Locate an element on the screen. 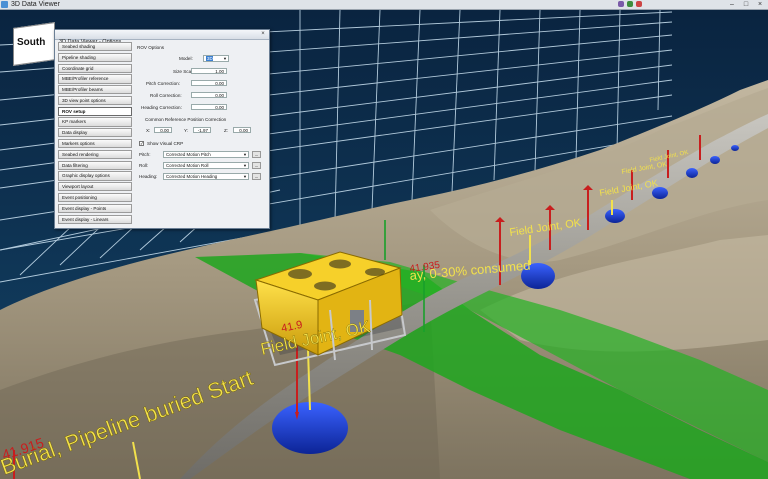 The image size is (768, 479). nav-pipeline-shading: Pipeline shading is located at coordinates (95, 57).